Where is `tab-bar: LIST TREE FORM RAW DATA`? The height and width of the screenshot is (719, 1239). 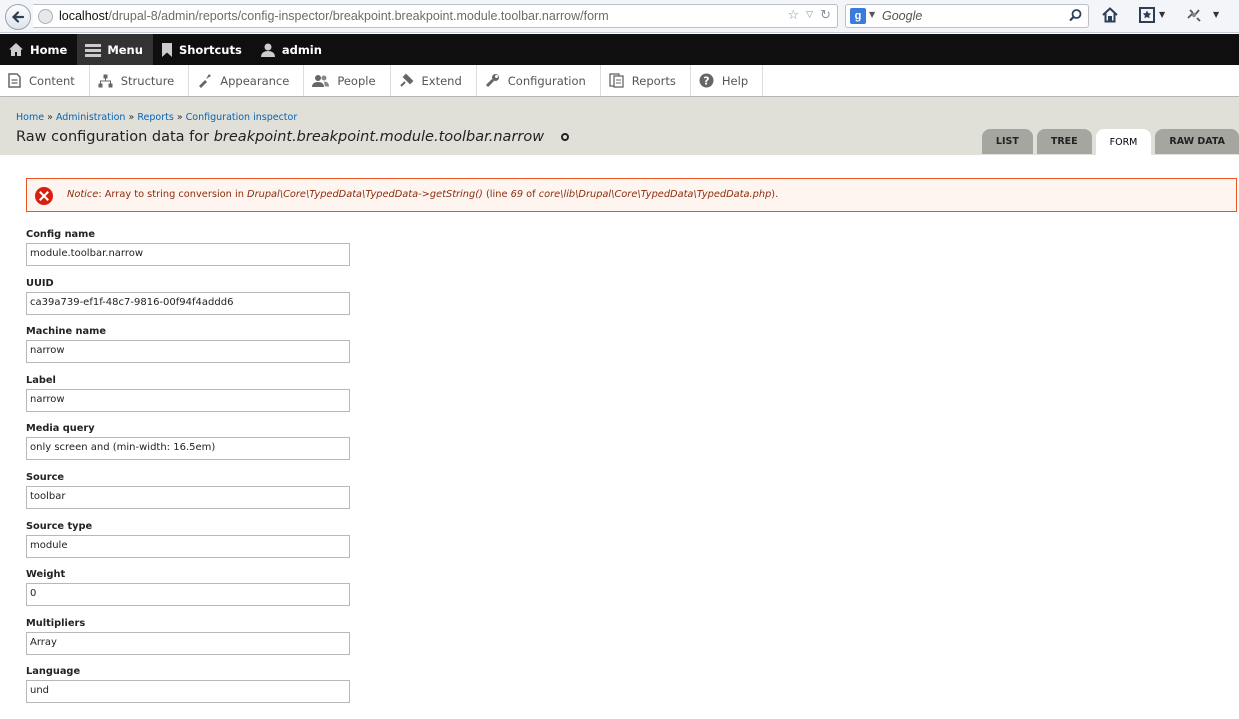
tab-bar: LIST TREE FORM RAW DATA is located at coordinates (1110, 142).